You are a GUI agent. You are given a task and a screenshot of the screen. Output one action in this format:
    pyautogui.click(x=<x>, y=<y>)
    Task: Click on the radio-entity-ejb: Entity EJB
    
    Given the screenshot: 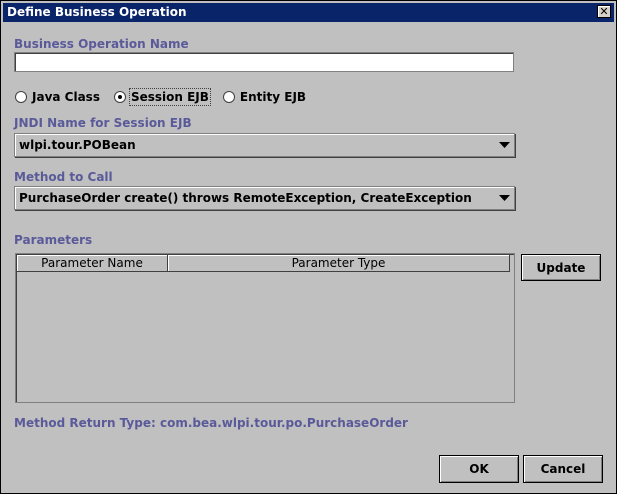 What is the action you would take?
    pyautogui.click(x=264, y=97)
    